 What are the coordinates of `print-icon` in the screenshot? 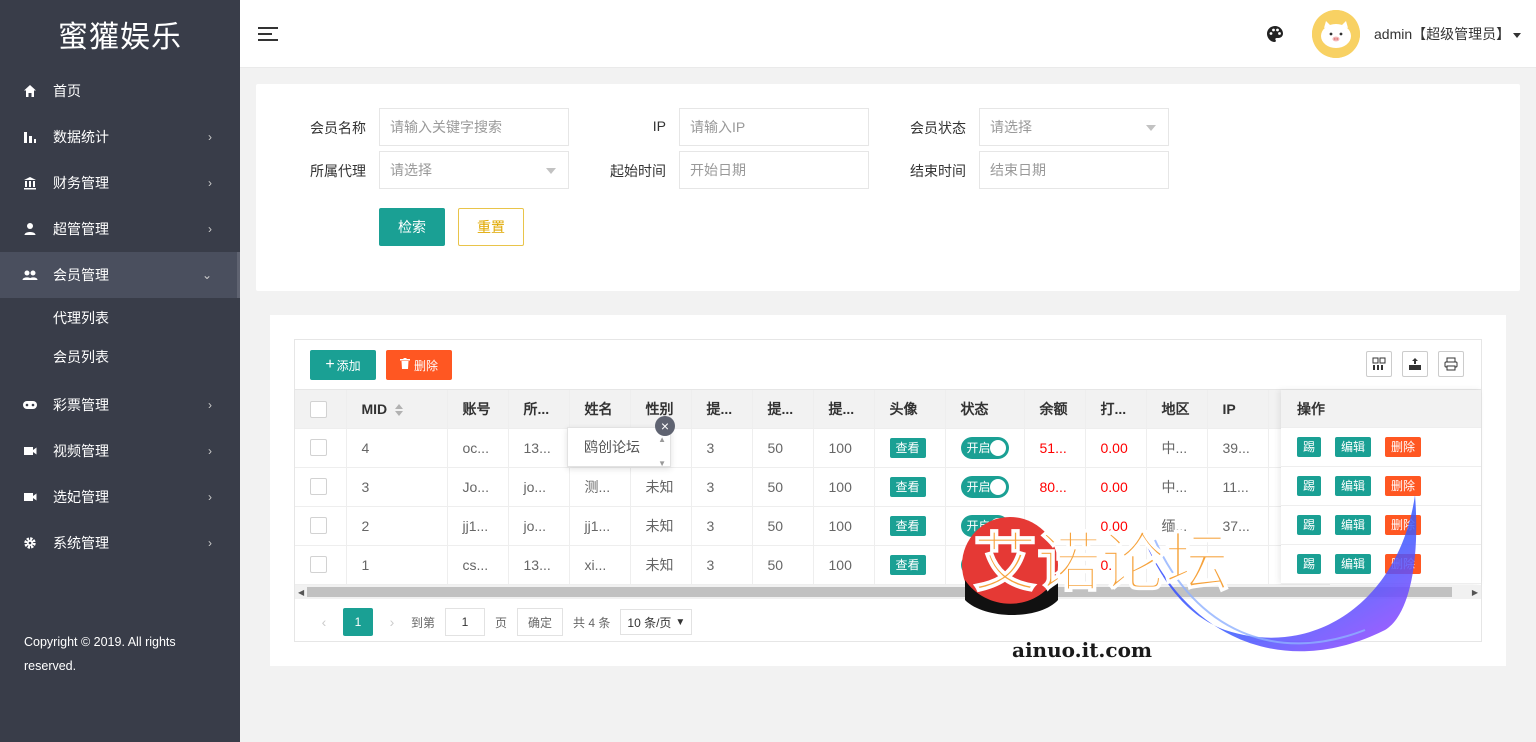 It's located at (1451, 364).